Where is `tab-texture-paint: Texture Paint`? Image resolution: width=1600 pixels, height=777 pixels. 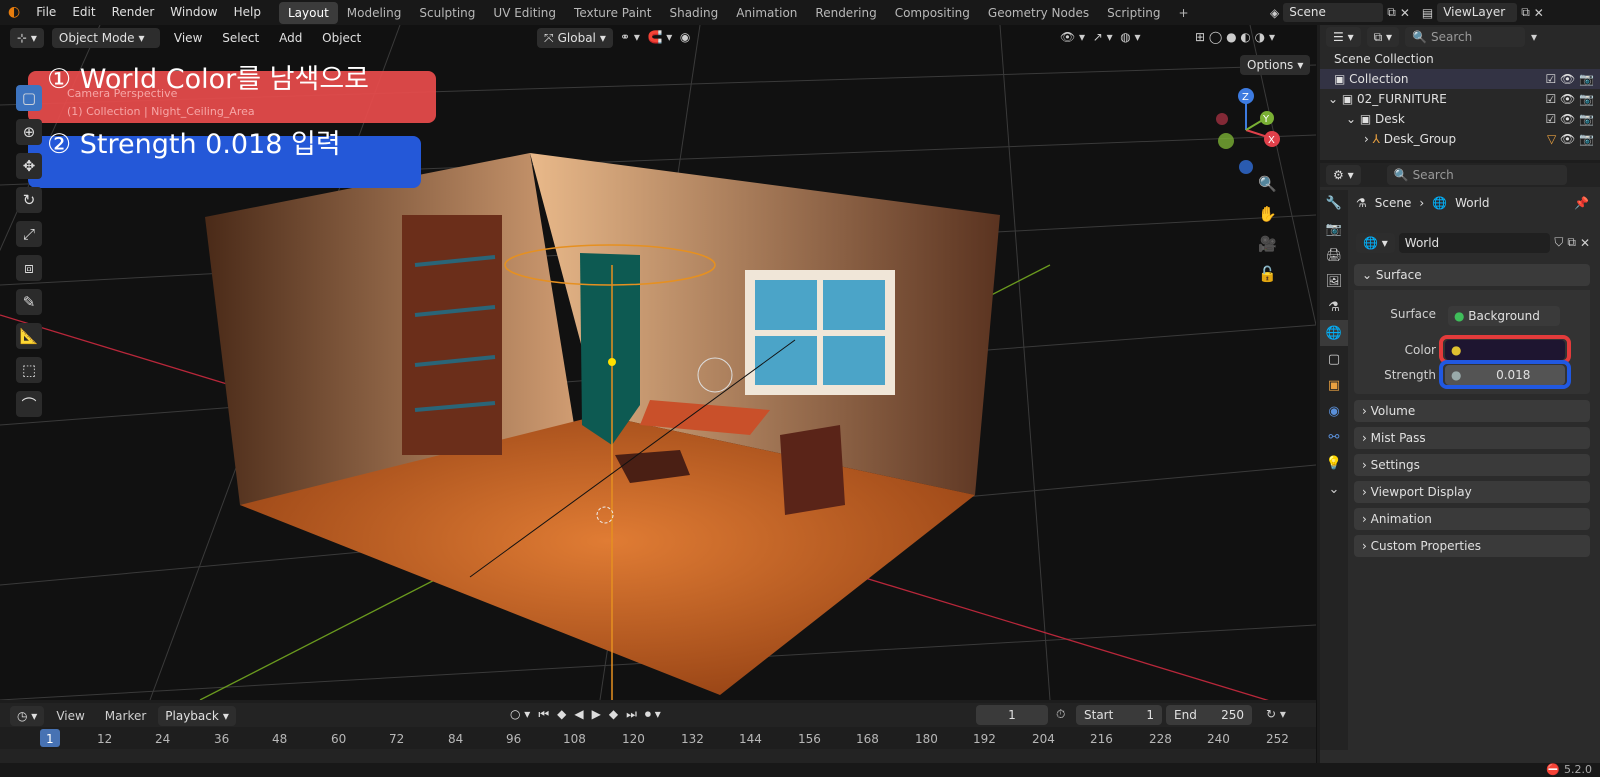 tab-texture-paint: Texture Paint is located at coordinates (612, 13).